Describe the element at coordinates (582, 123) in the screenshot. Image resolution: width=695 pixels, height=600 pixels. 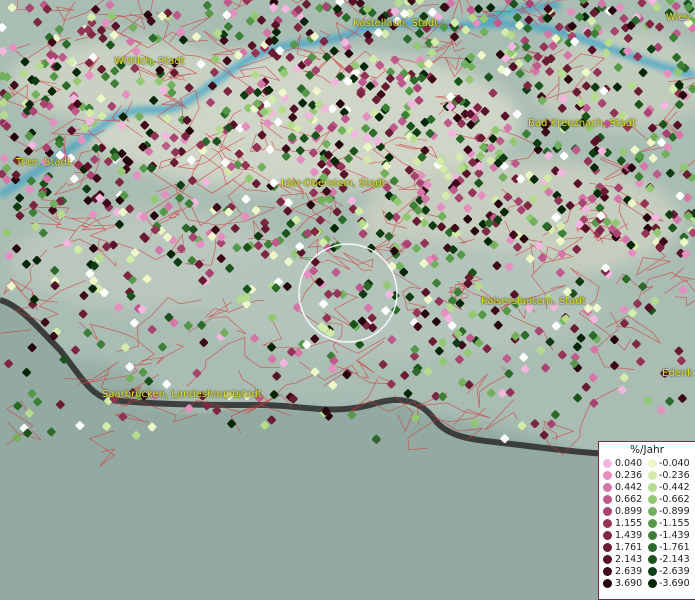
I see `place-label-bad-kreuznach: Bad Kreuznach, Stadt` at that location.